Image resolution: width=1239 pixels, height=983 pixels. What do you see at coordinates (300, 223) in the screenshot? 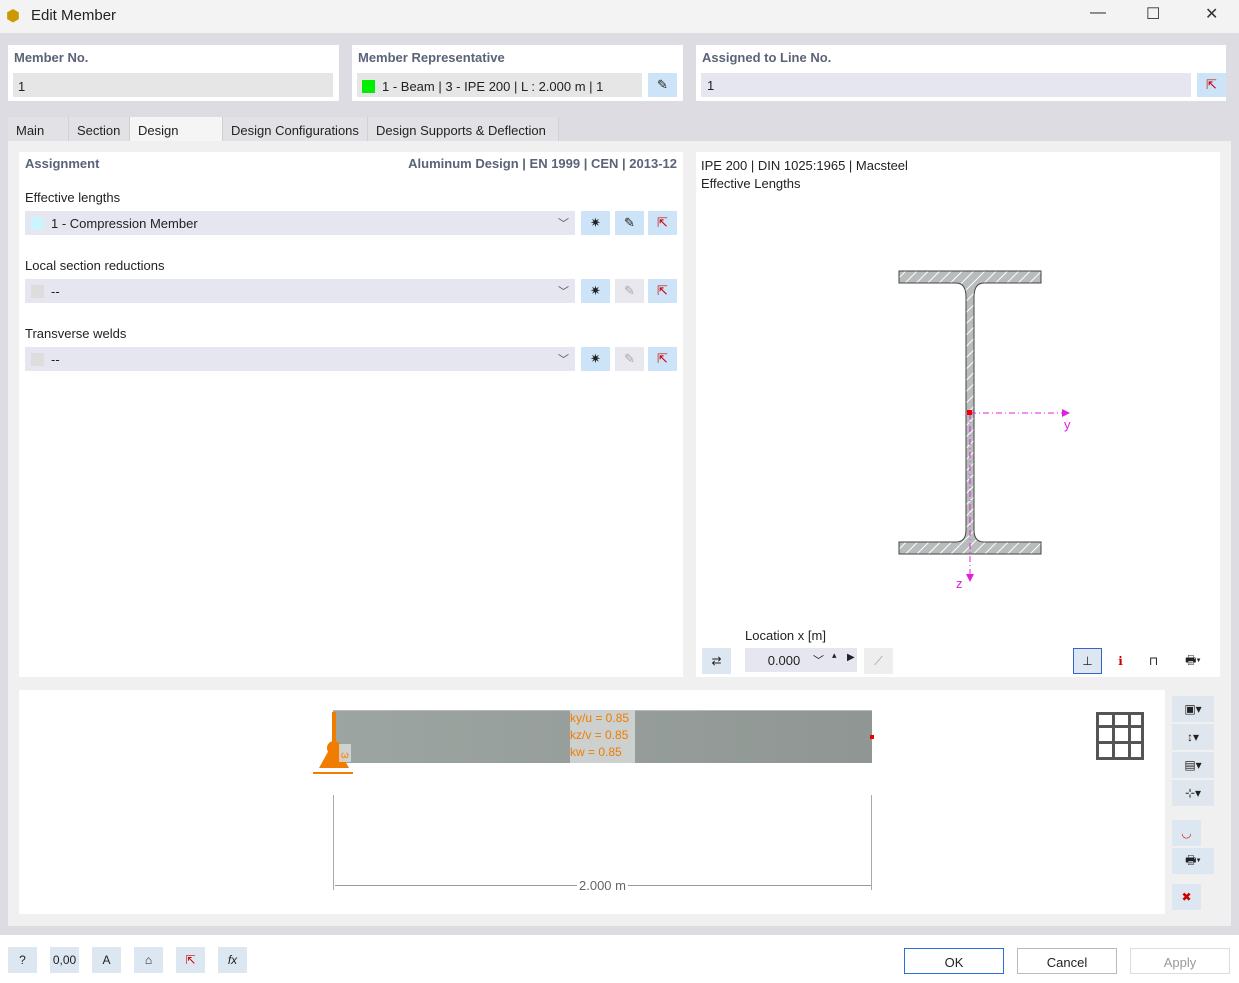
I see `effective-lengths-select: 1 - Compression Member ﹀` at bounding box center [300, 223].